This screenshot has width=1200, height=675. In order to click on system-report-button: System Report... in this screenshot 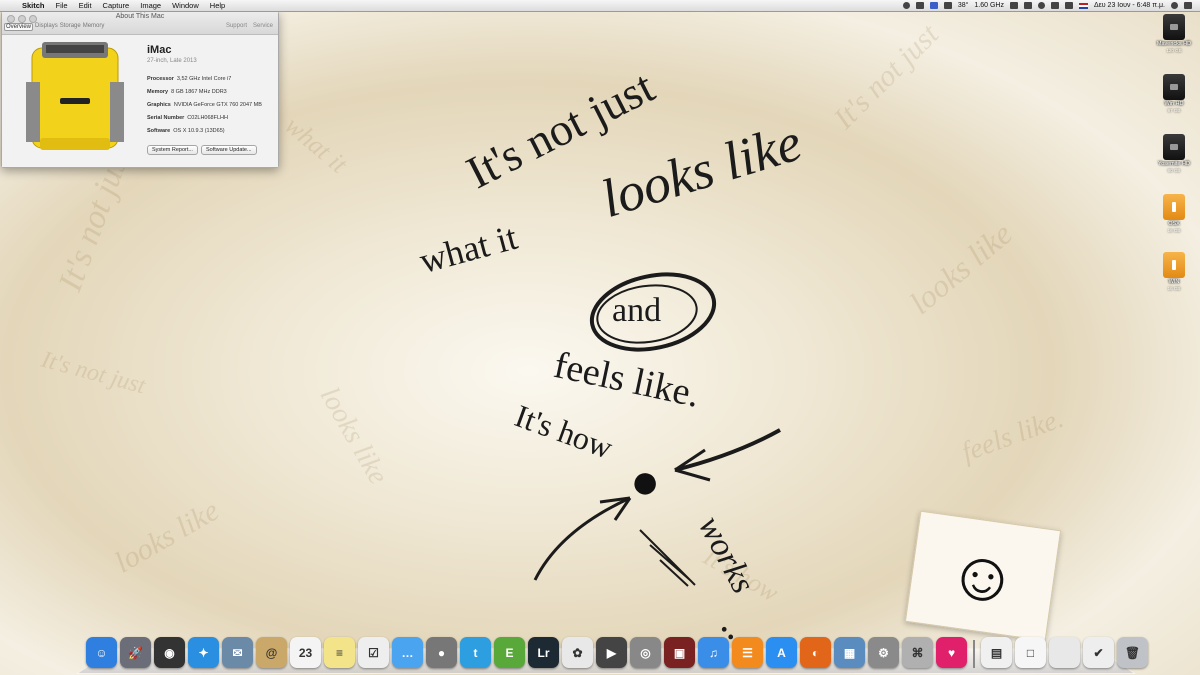, I will do `click(172, 150)`.